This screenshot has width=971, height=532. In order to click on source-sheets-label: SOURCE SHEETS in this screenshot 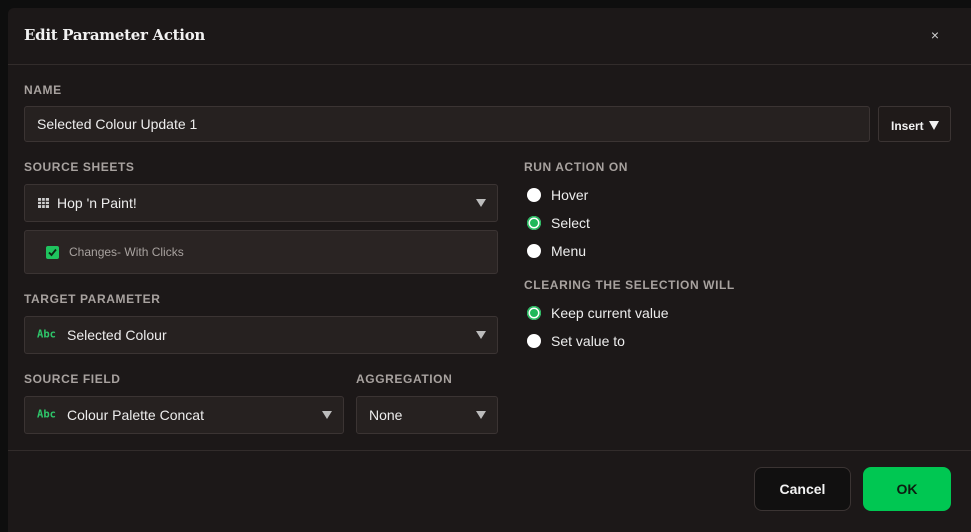, I will do `click(79, 167)`.